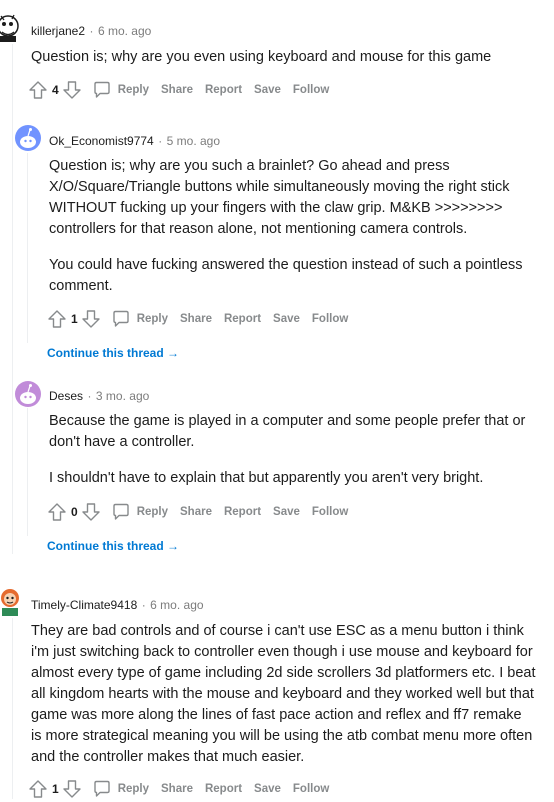  What do you see at coordinates (55, 90) in the screenshot?
I see `vote-count: 4` at bounding box center [55, 90].